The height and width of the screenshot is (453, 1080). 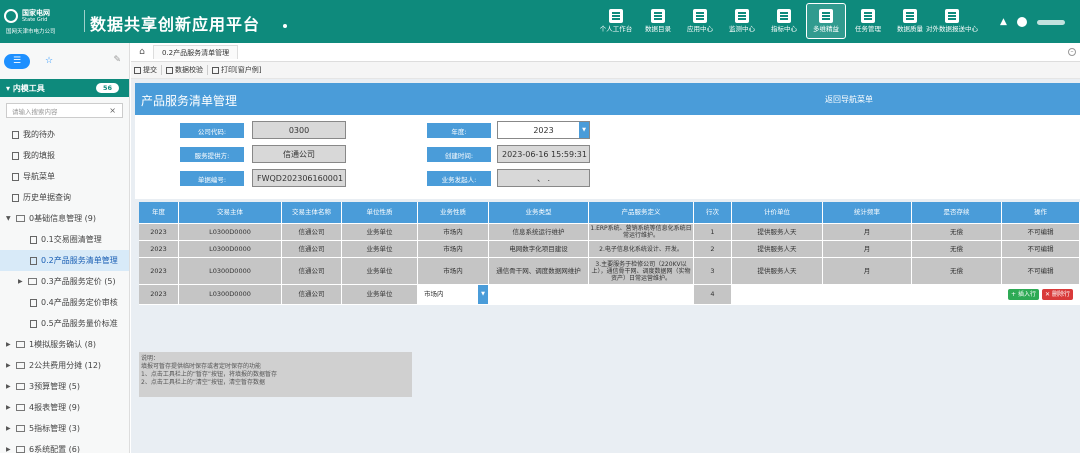 What do you see at coordinates (64, 218) in the screenshot?
I see `sidebar-item-basic-info: ▼ 0基础信息管理 (9)` at bounding box center [64, 218].